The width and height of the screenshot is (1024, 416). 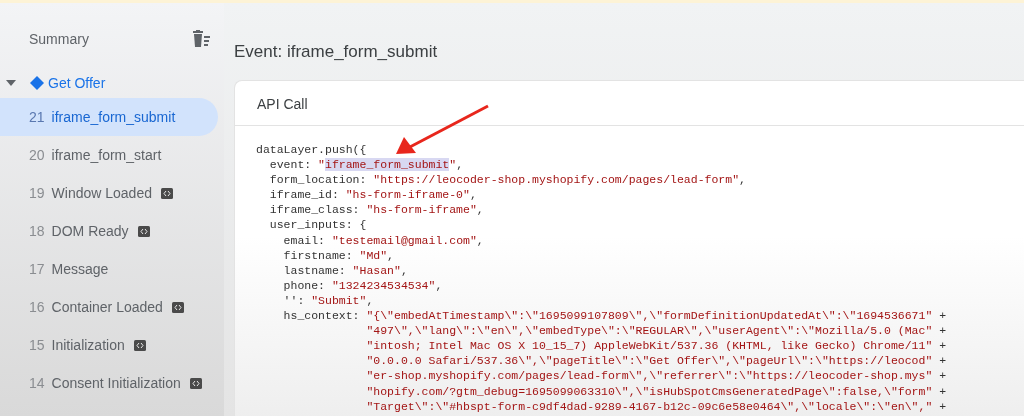 I want to click on code-key: firstname:, so click(x=318, y=255).